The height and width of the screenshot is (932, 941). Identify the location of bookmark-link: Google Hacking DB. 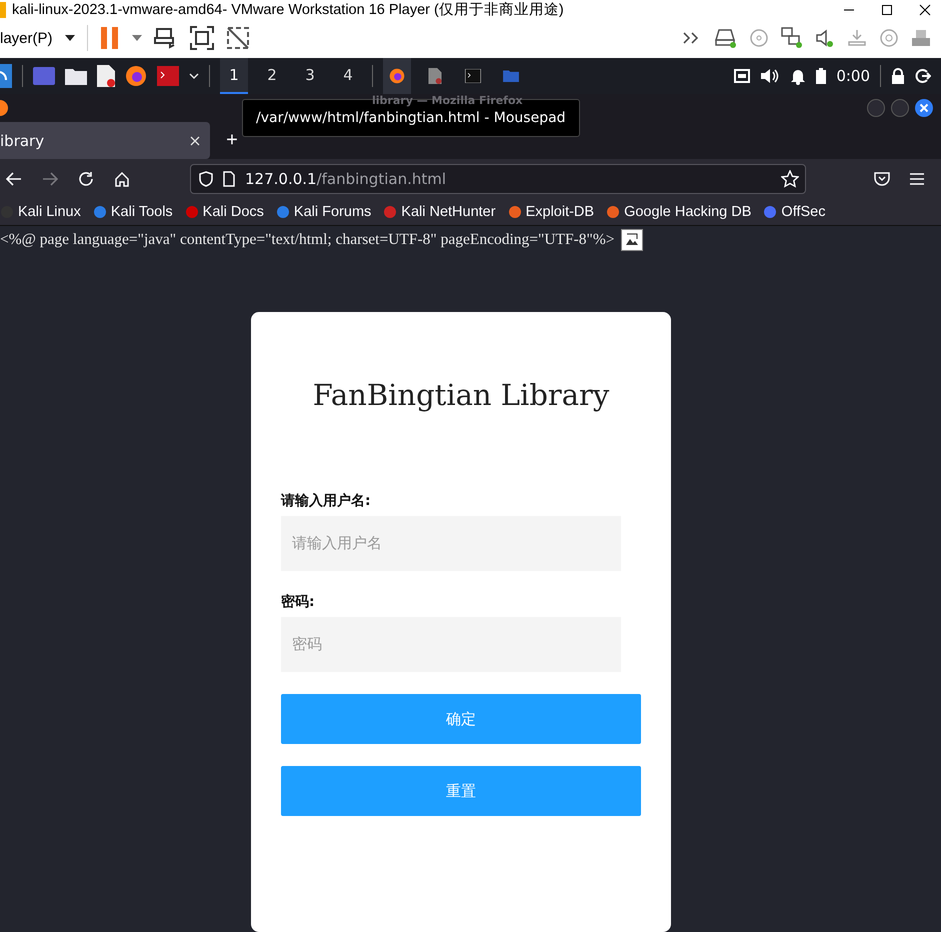
(679, 212).